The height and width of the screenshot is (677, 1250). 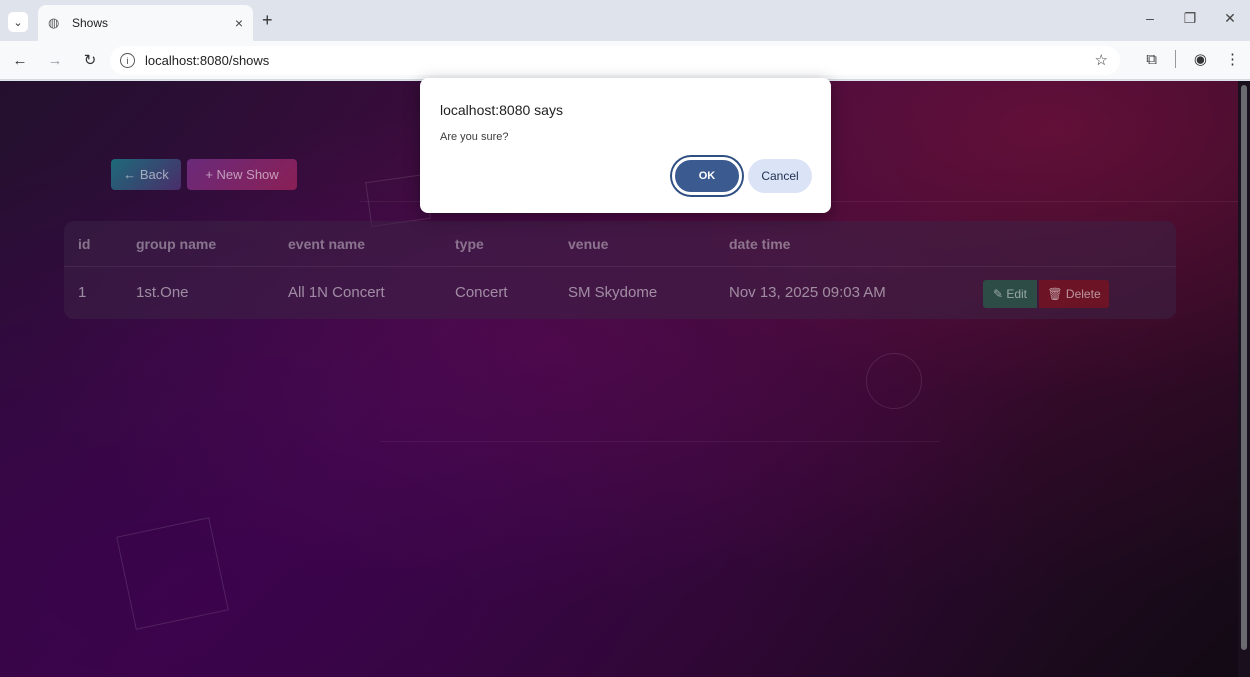 What do you see at coordinates (127, 60) in the screenshot?
I see `site-info-icon: i` at bounding box center [127, 60].